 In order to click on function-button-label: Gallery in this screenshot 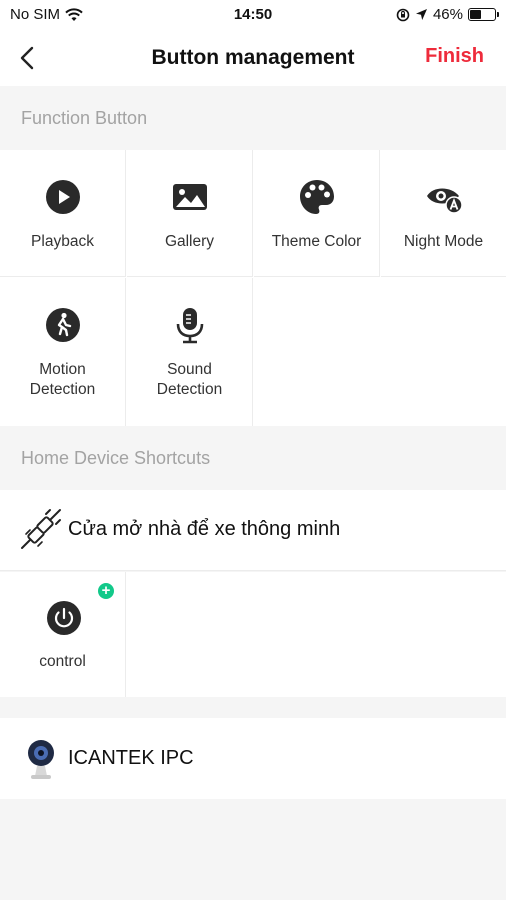, I will do `click(189, 241)`.